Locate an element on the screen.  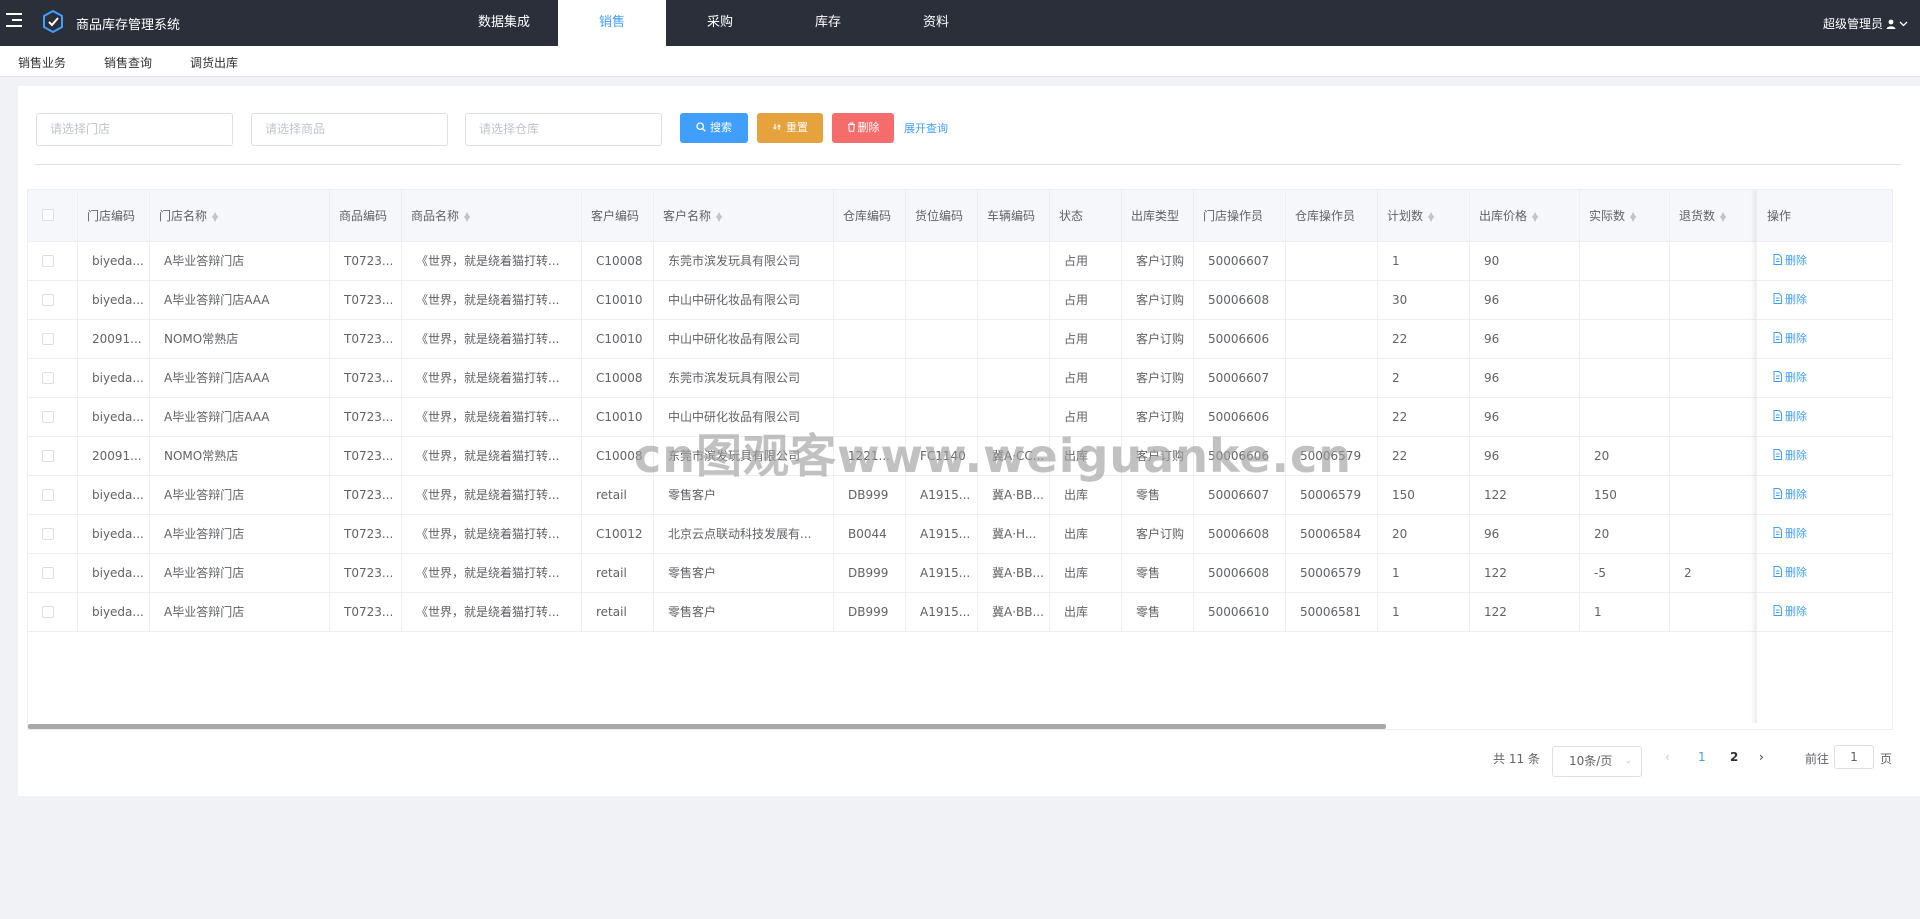
cell-warehouse-code is located at coordinates (870, 417).